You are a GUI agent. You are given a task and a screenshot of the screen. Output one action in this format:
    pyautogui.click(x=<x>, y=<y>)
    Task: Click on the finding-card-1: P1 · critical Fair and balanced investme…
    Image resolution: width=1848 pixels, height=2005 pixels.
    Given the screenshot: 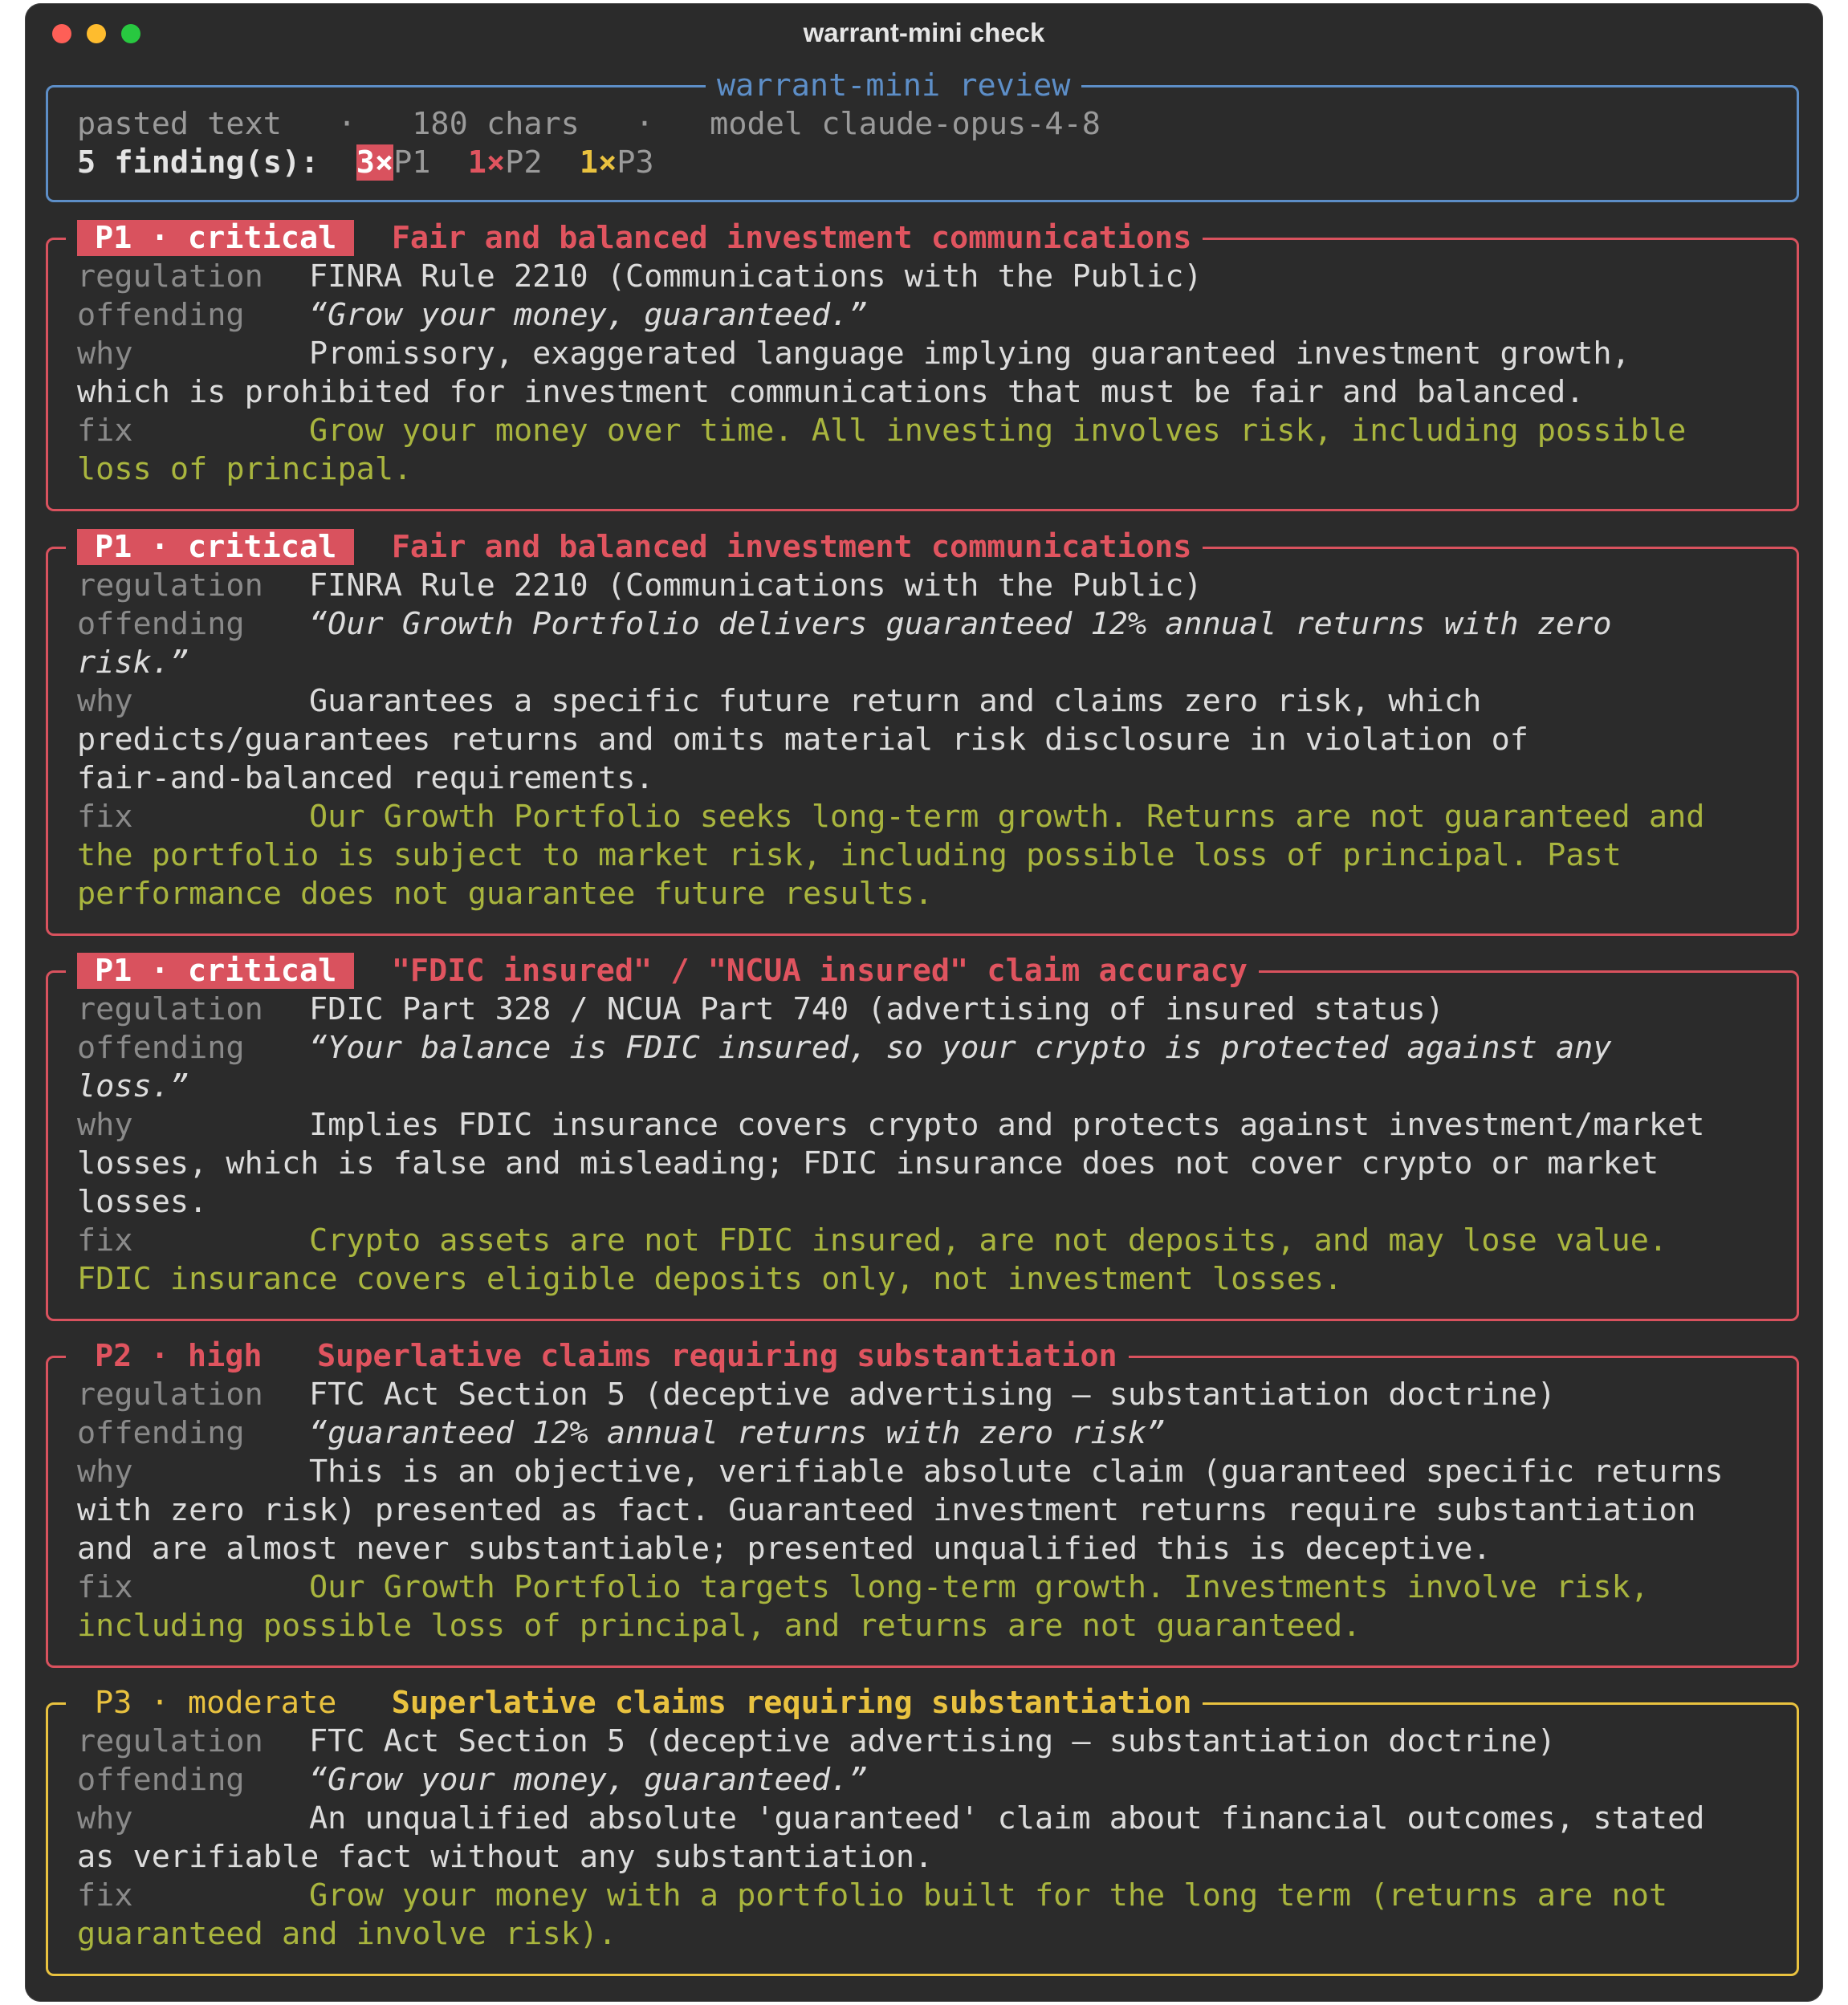 What is the action you would take?
    pyautogui.click(x=922, y=364)
    